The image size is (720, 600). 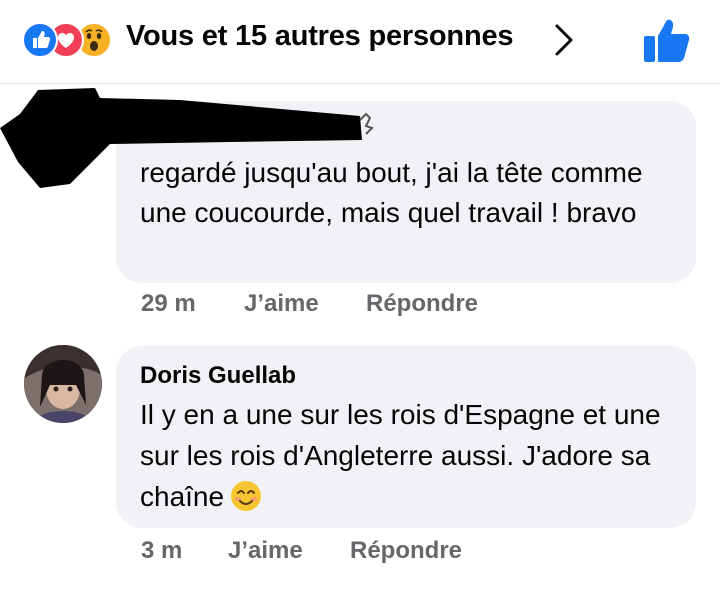 I want to click on smiling-face-icon, so click(x=246, y=496).